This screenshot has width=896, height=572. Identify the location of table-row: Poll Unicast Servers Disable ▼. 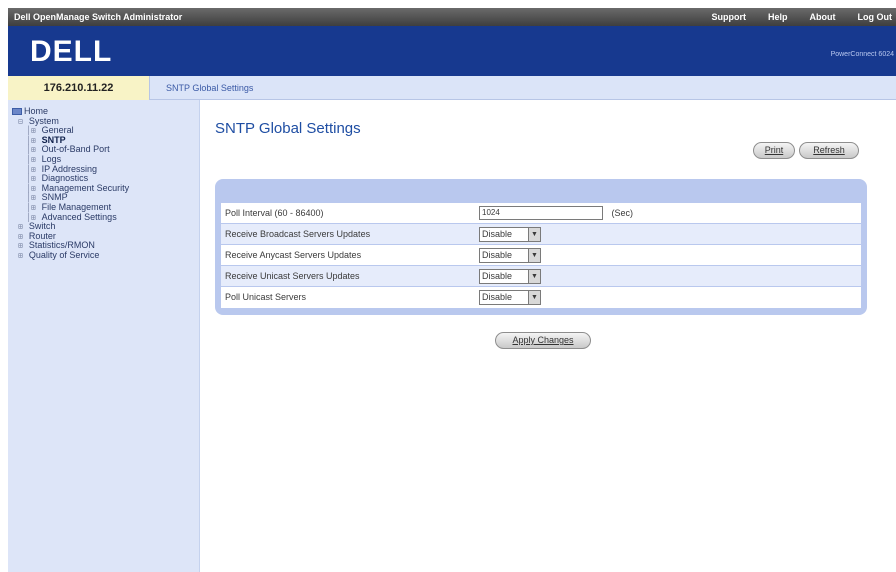
(541, 297).